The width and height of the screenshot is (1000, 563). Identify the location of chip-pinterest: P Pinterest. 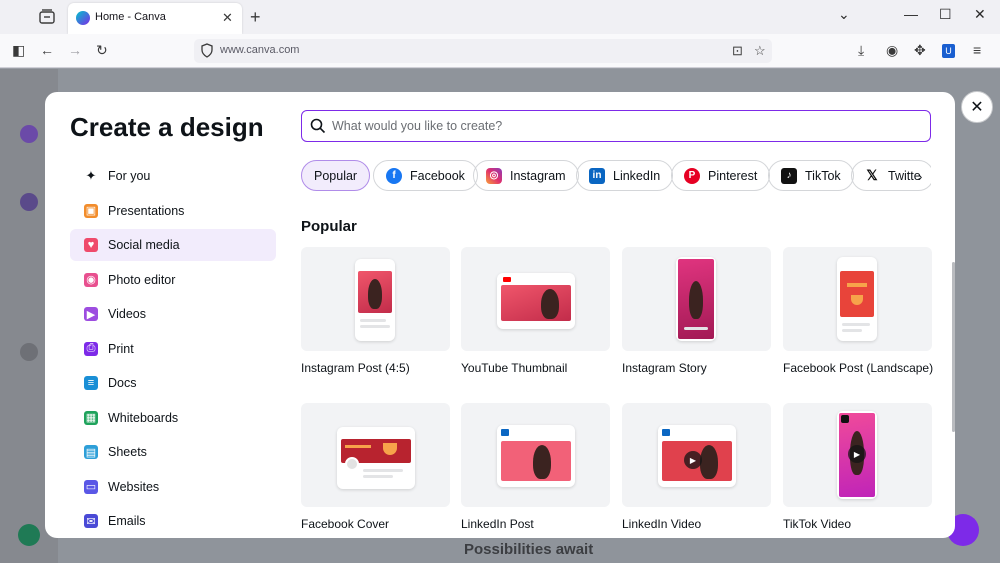
(721, 175).